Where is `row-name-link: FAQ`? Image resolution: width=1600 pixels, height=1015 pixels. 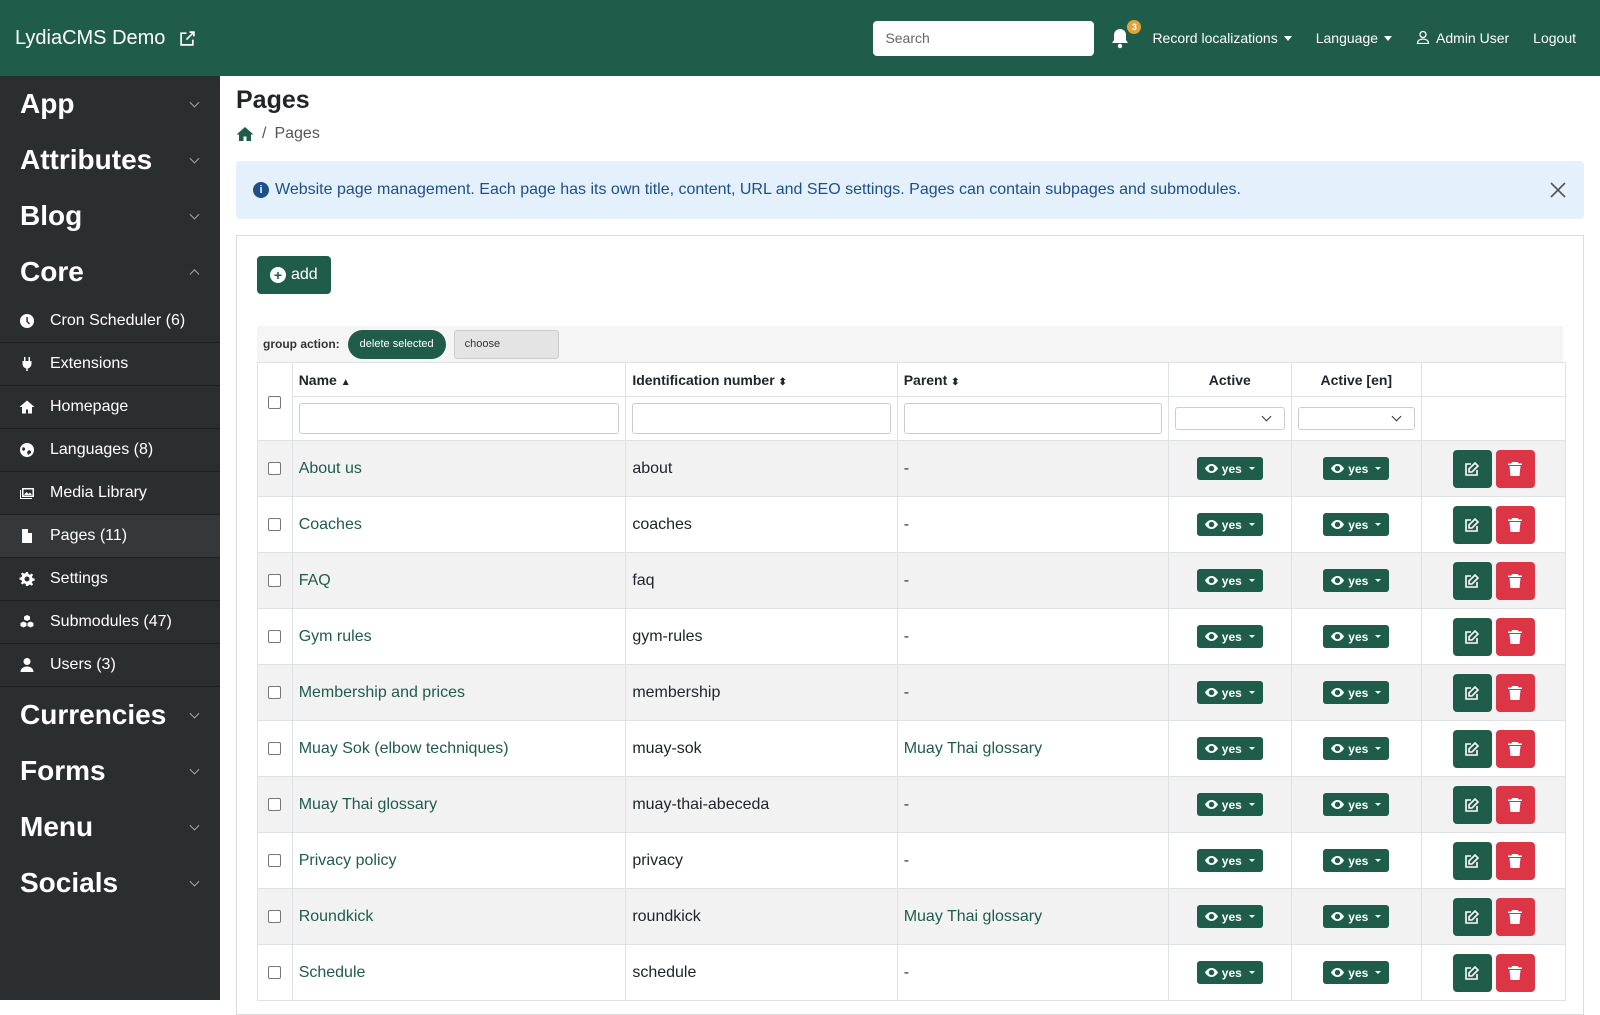
row-name-link: FAQ is located at coordinates (459, 580).